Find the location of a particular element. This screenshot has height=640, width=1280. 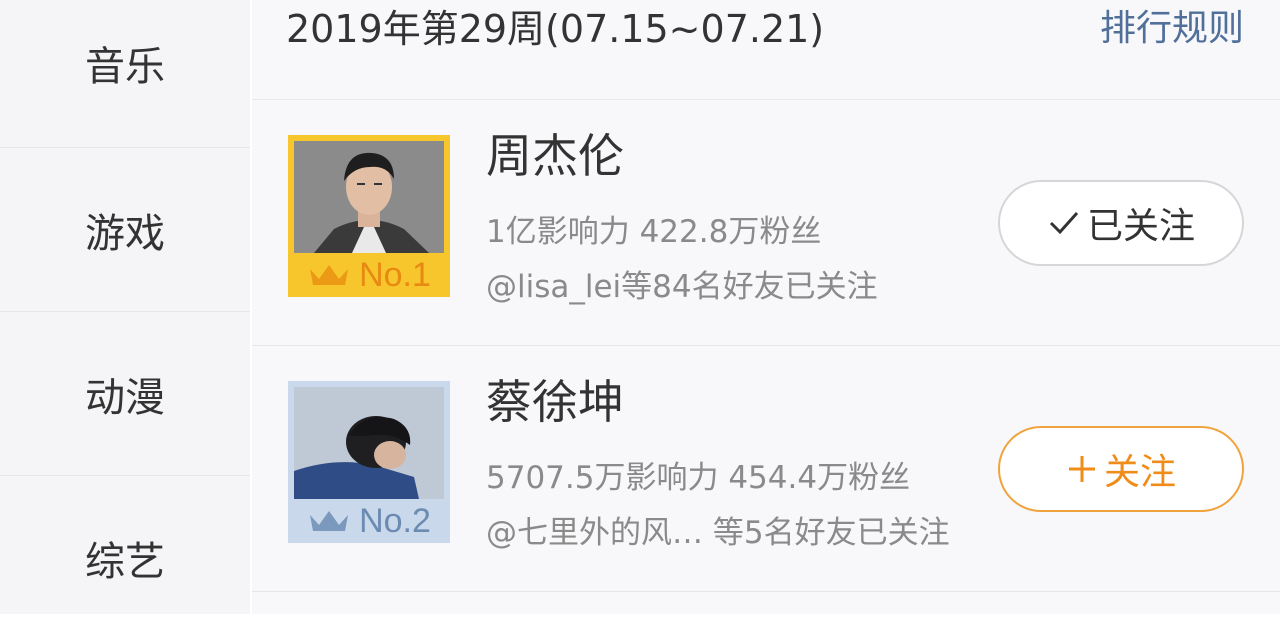

ranking-header: 2019年第29周(07.15~07.21) 排行规则 is located at coordinates (766, 50).